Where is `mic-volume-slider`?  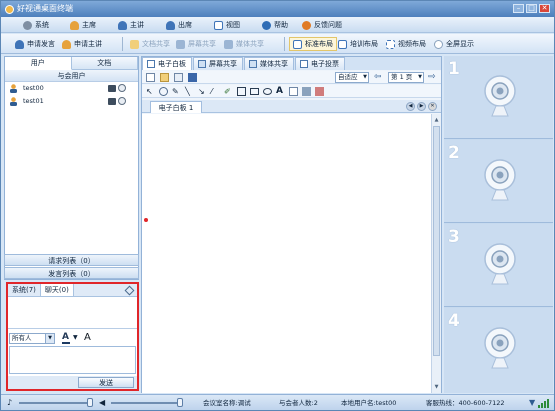
mic-volume-slider is located at coordinates (56, 403).